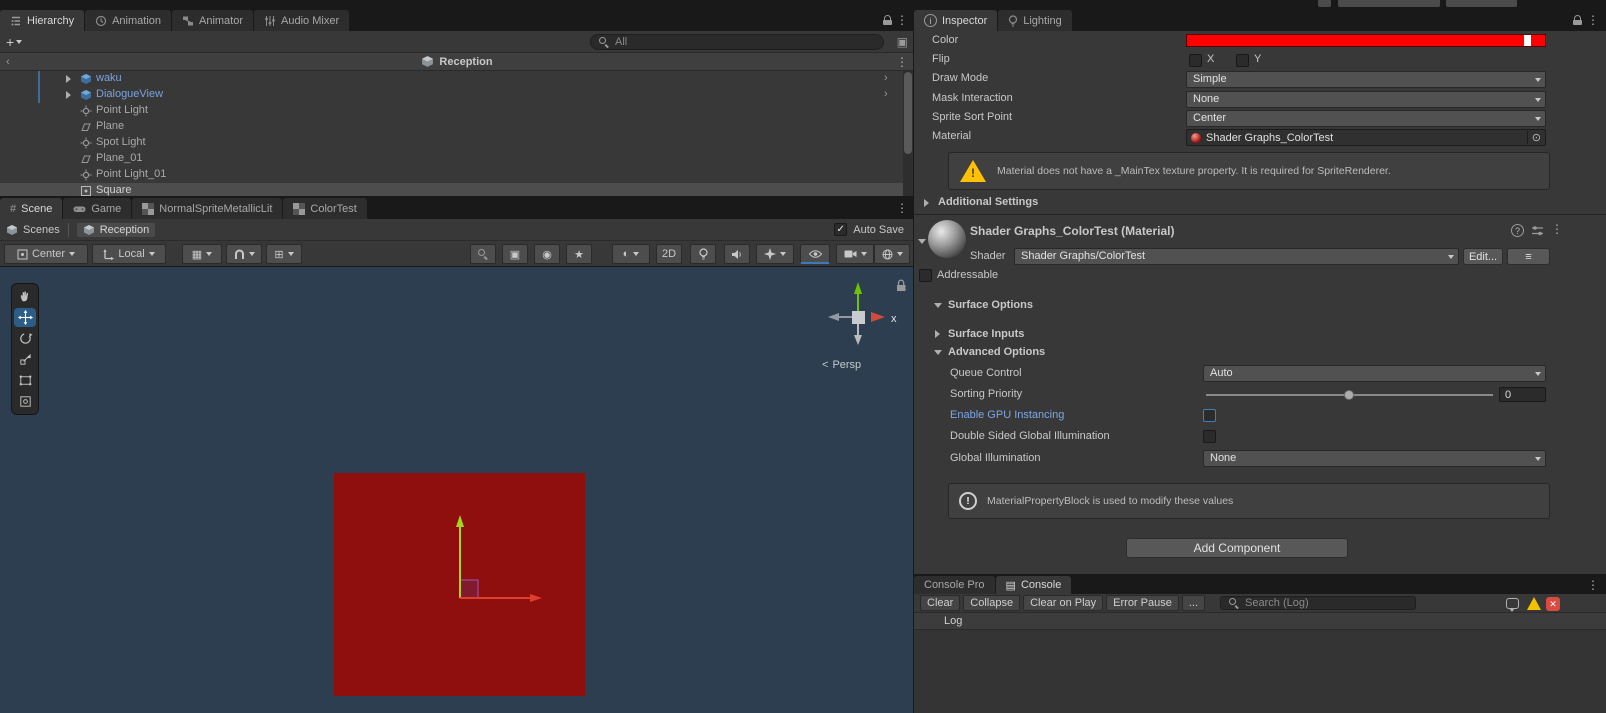 The width and height of the screenshot is (1606, 713). I want to click on inspector-menu-icon: ⋮, so click(1593, 20).